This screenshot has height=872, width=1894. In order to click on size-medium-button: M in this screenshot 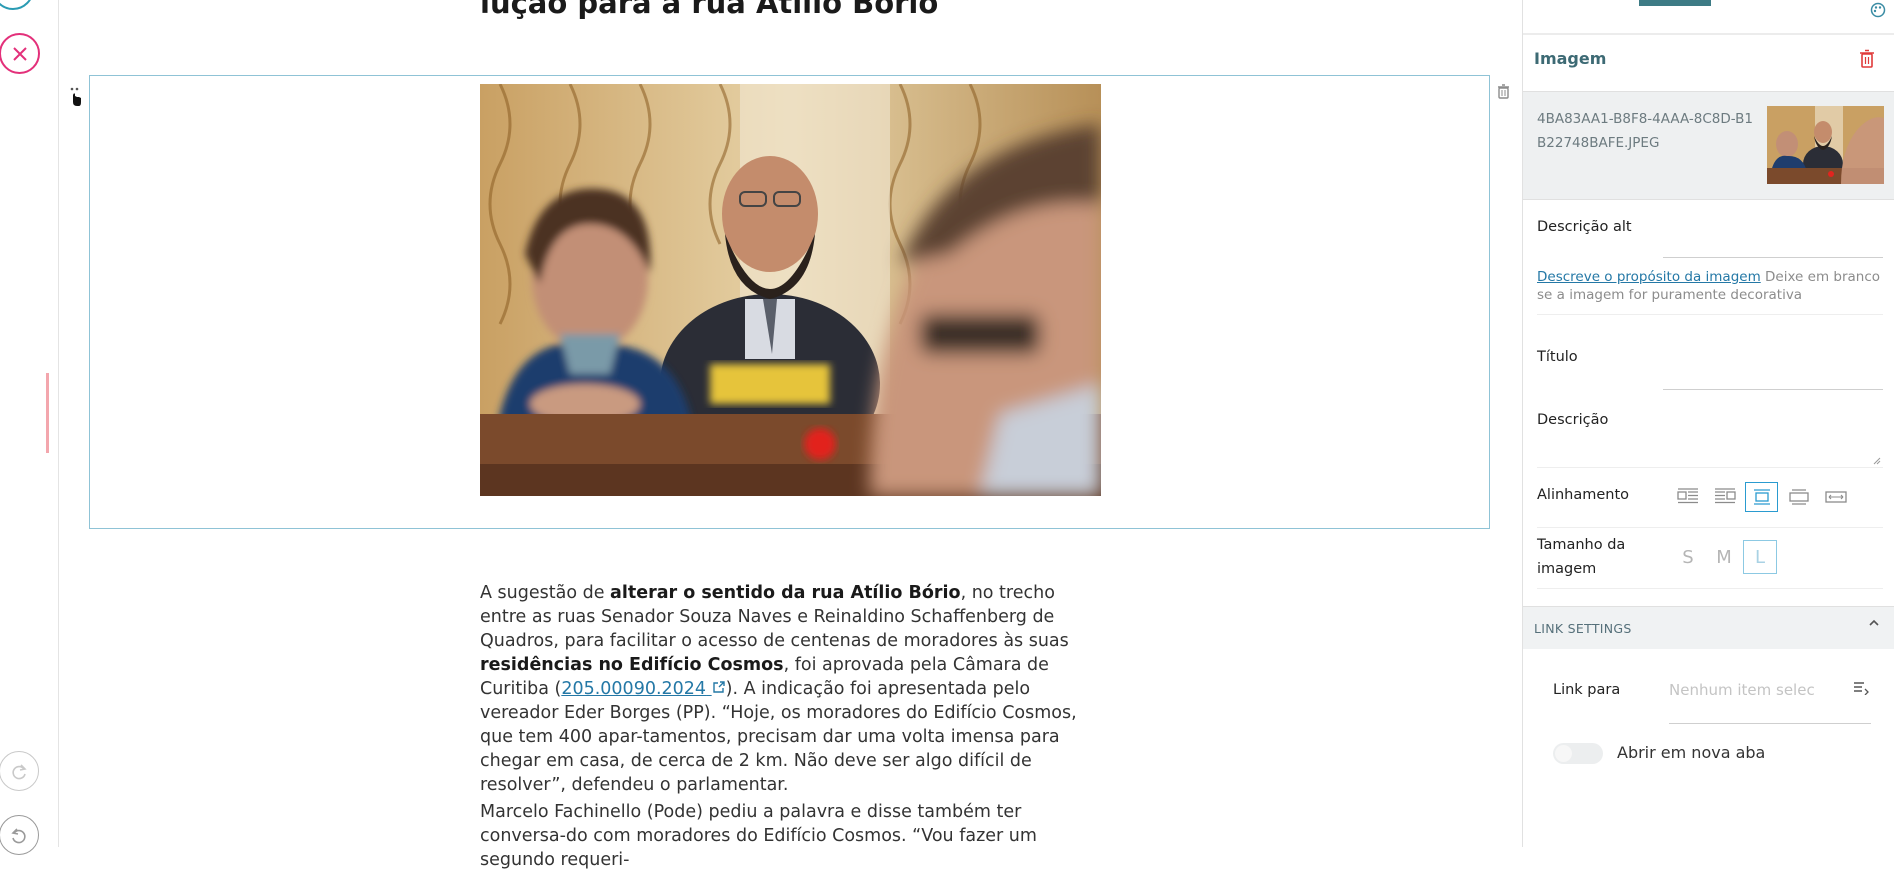, I will do `click(1724, 557)`.